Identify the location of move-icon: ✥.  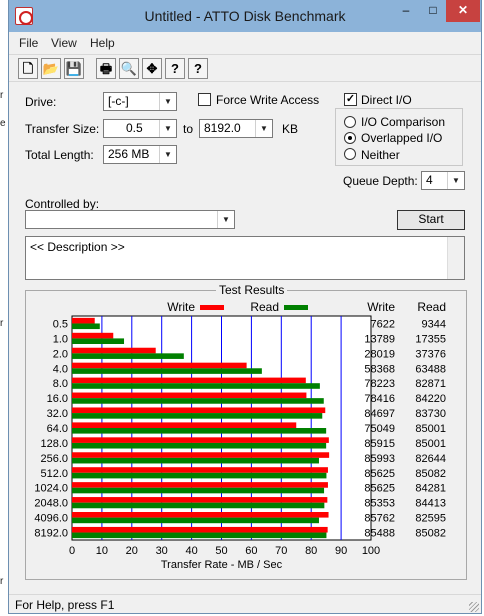
(152, 68).